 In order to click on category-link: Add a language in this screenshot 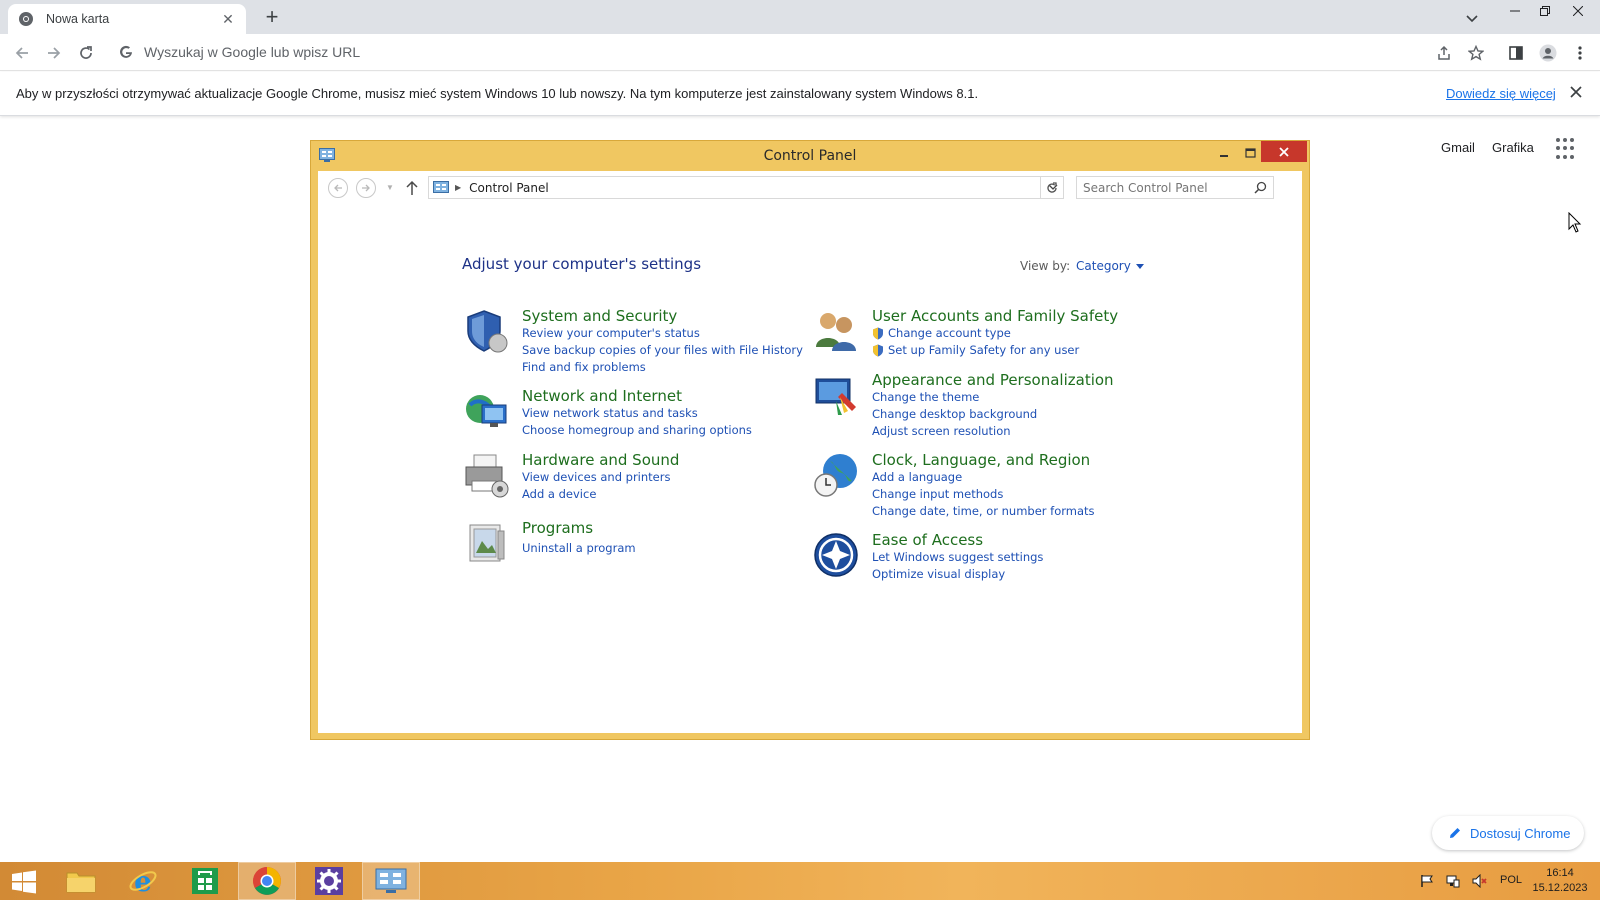, I will do `click(917, 477)`.